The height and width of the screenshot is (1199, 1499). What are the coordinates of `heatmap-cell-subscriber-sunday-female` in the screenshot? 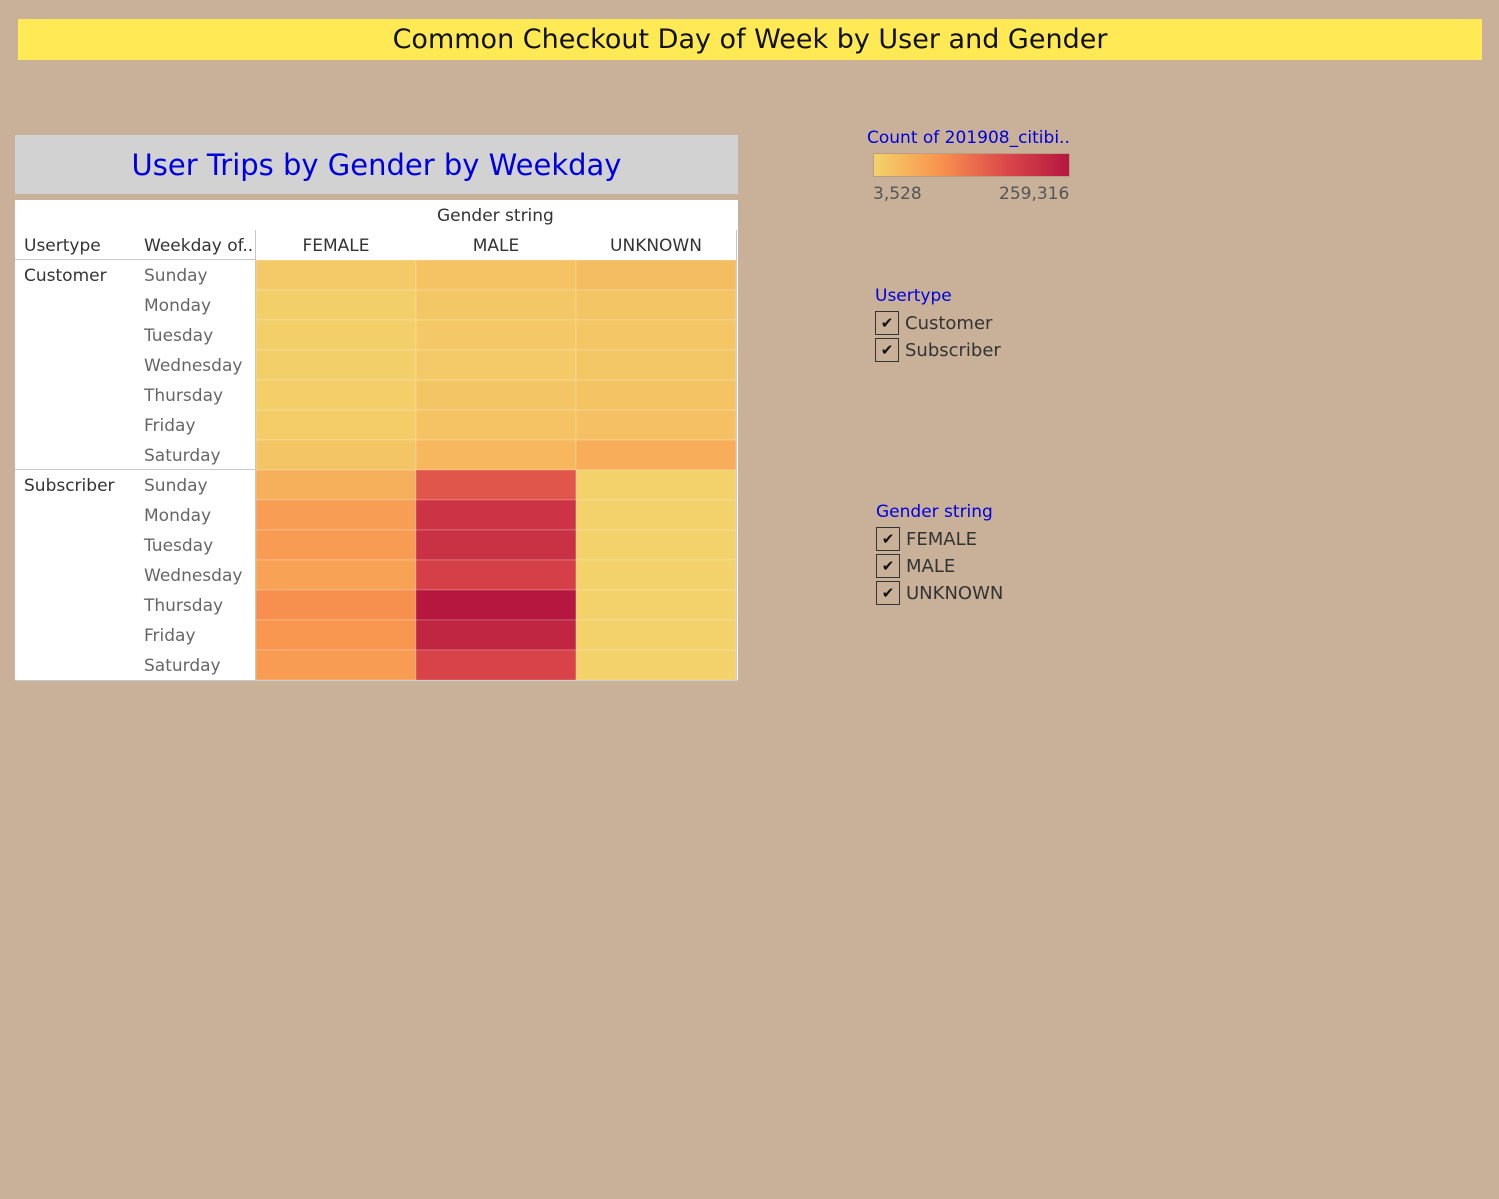 It's located at (336, 485).